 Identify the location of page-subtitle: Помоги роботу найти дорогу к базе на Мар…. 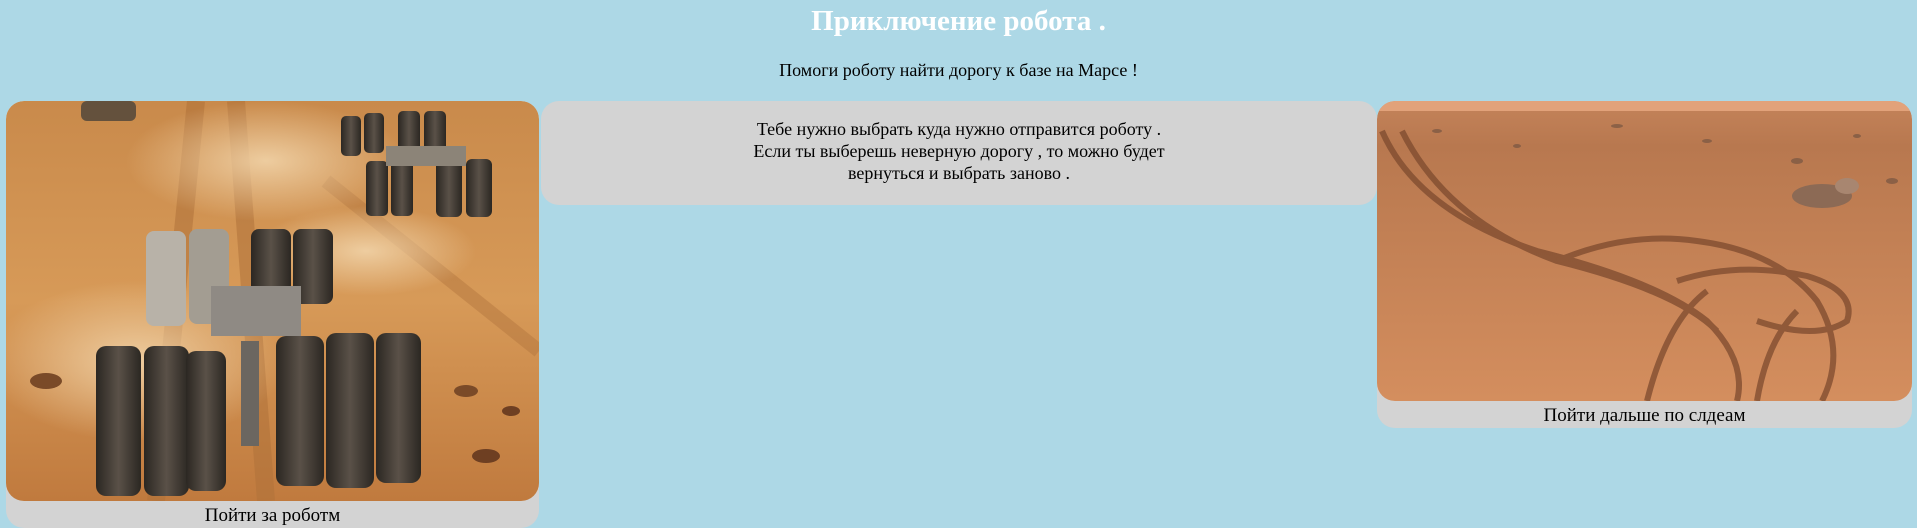
(958, 70).